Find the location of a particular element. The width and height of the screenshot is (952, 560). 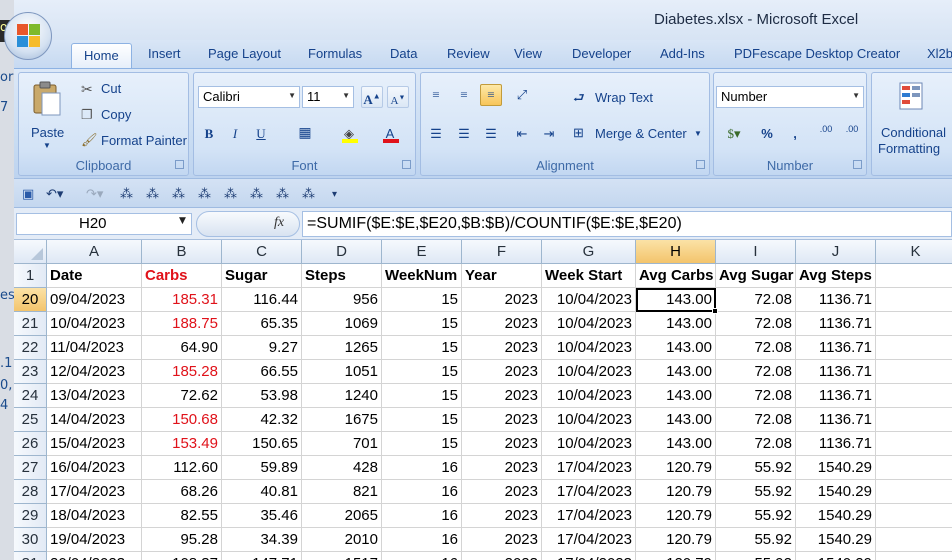

column-header-a: A is located at coordinates (94, 252).